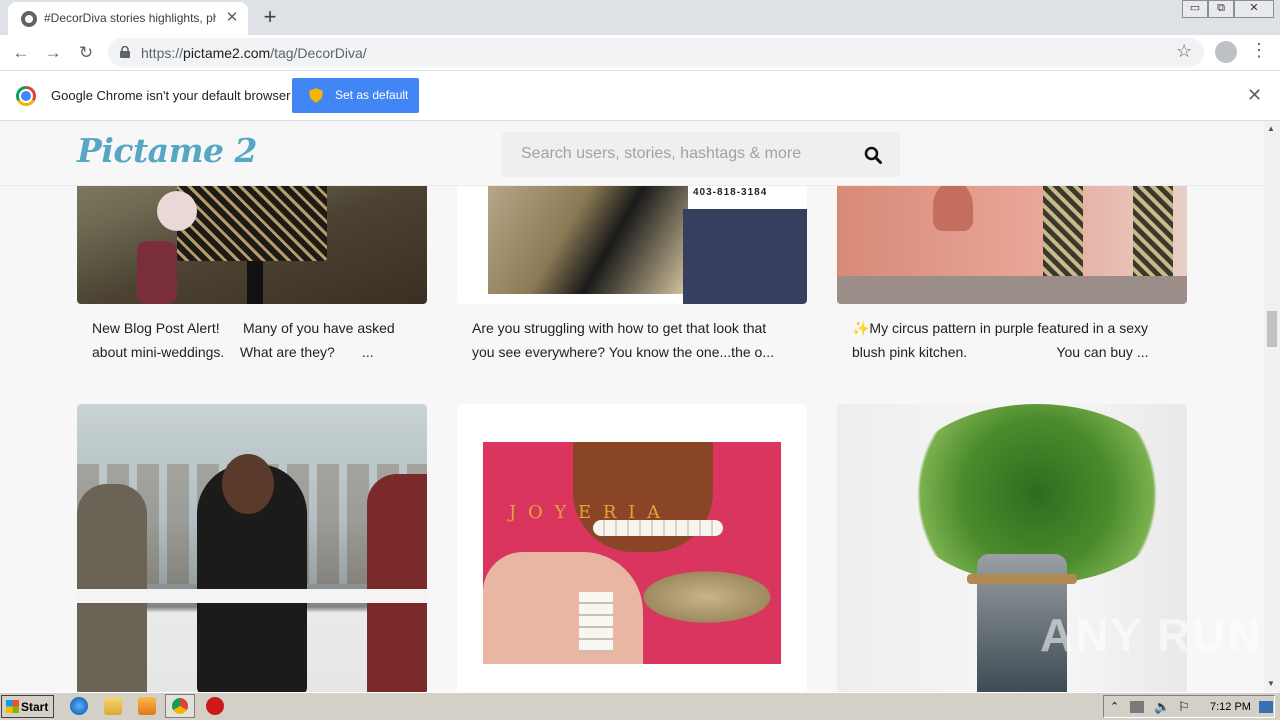  I want to click on infobar-message: Google Chrome isn't your default browser, so click(171, 95).